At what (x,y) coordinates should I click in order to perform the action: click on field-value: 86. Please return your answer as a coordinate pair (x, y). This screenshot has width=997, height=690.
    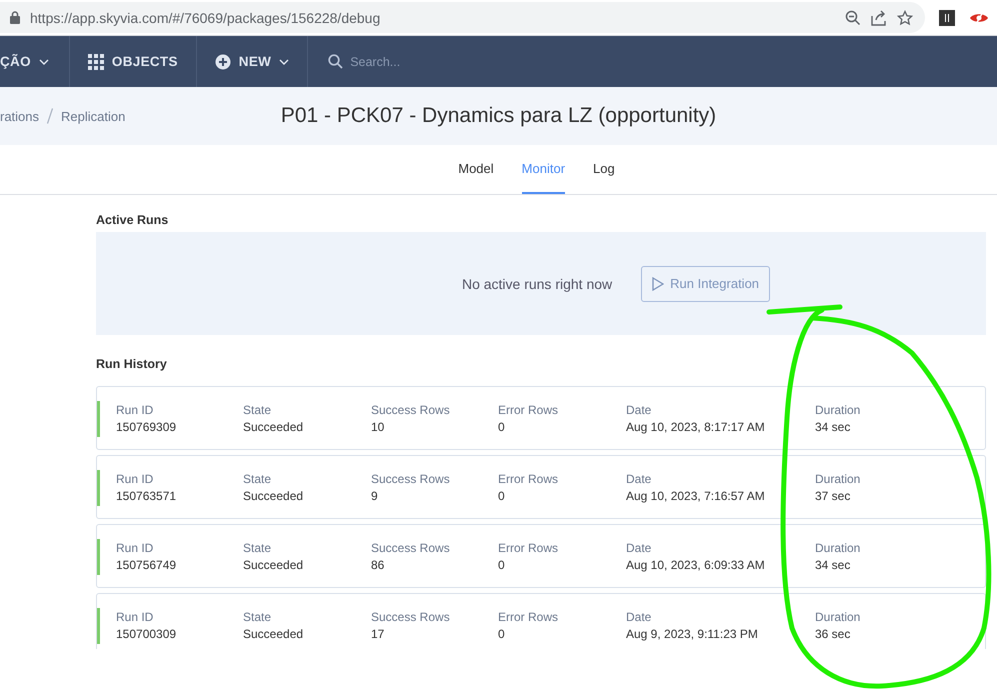
    Looking at the image, I should click on (378, 565).